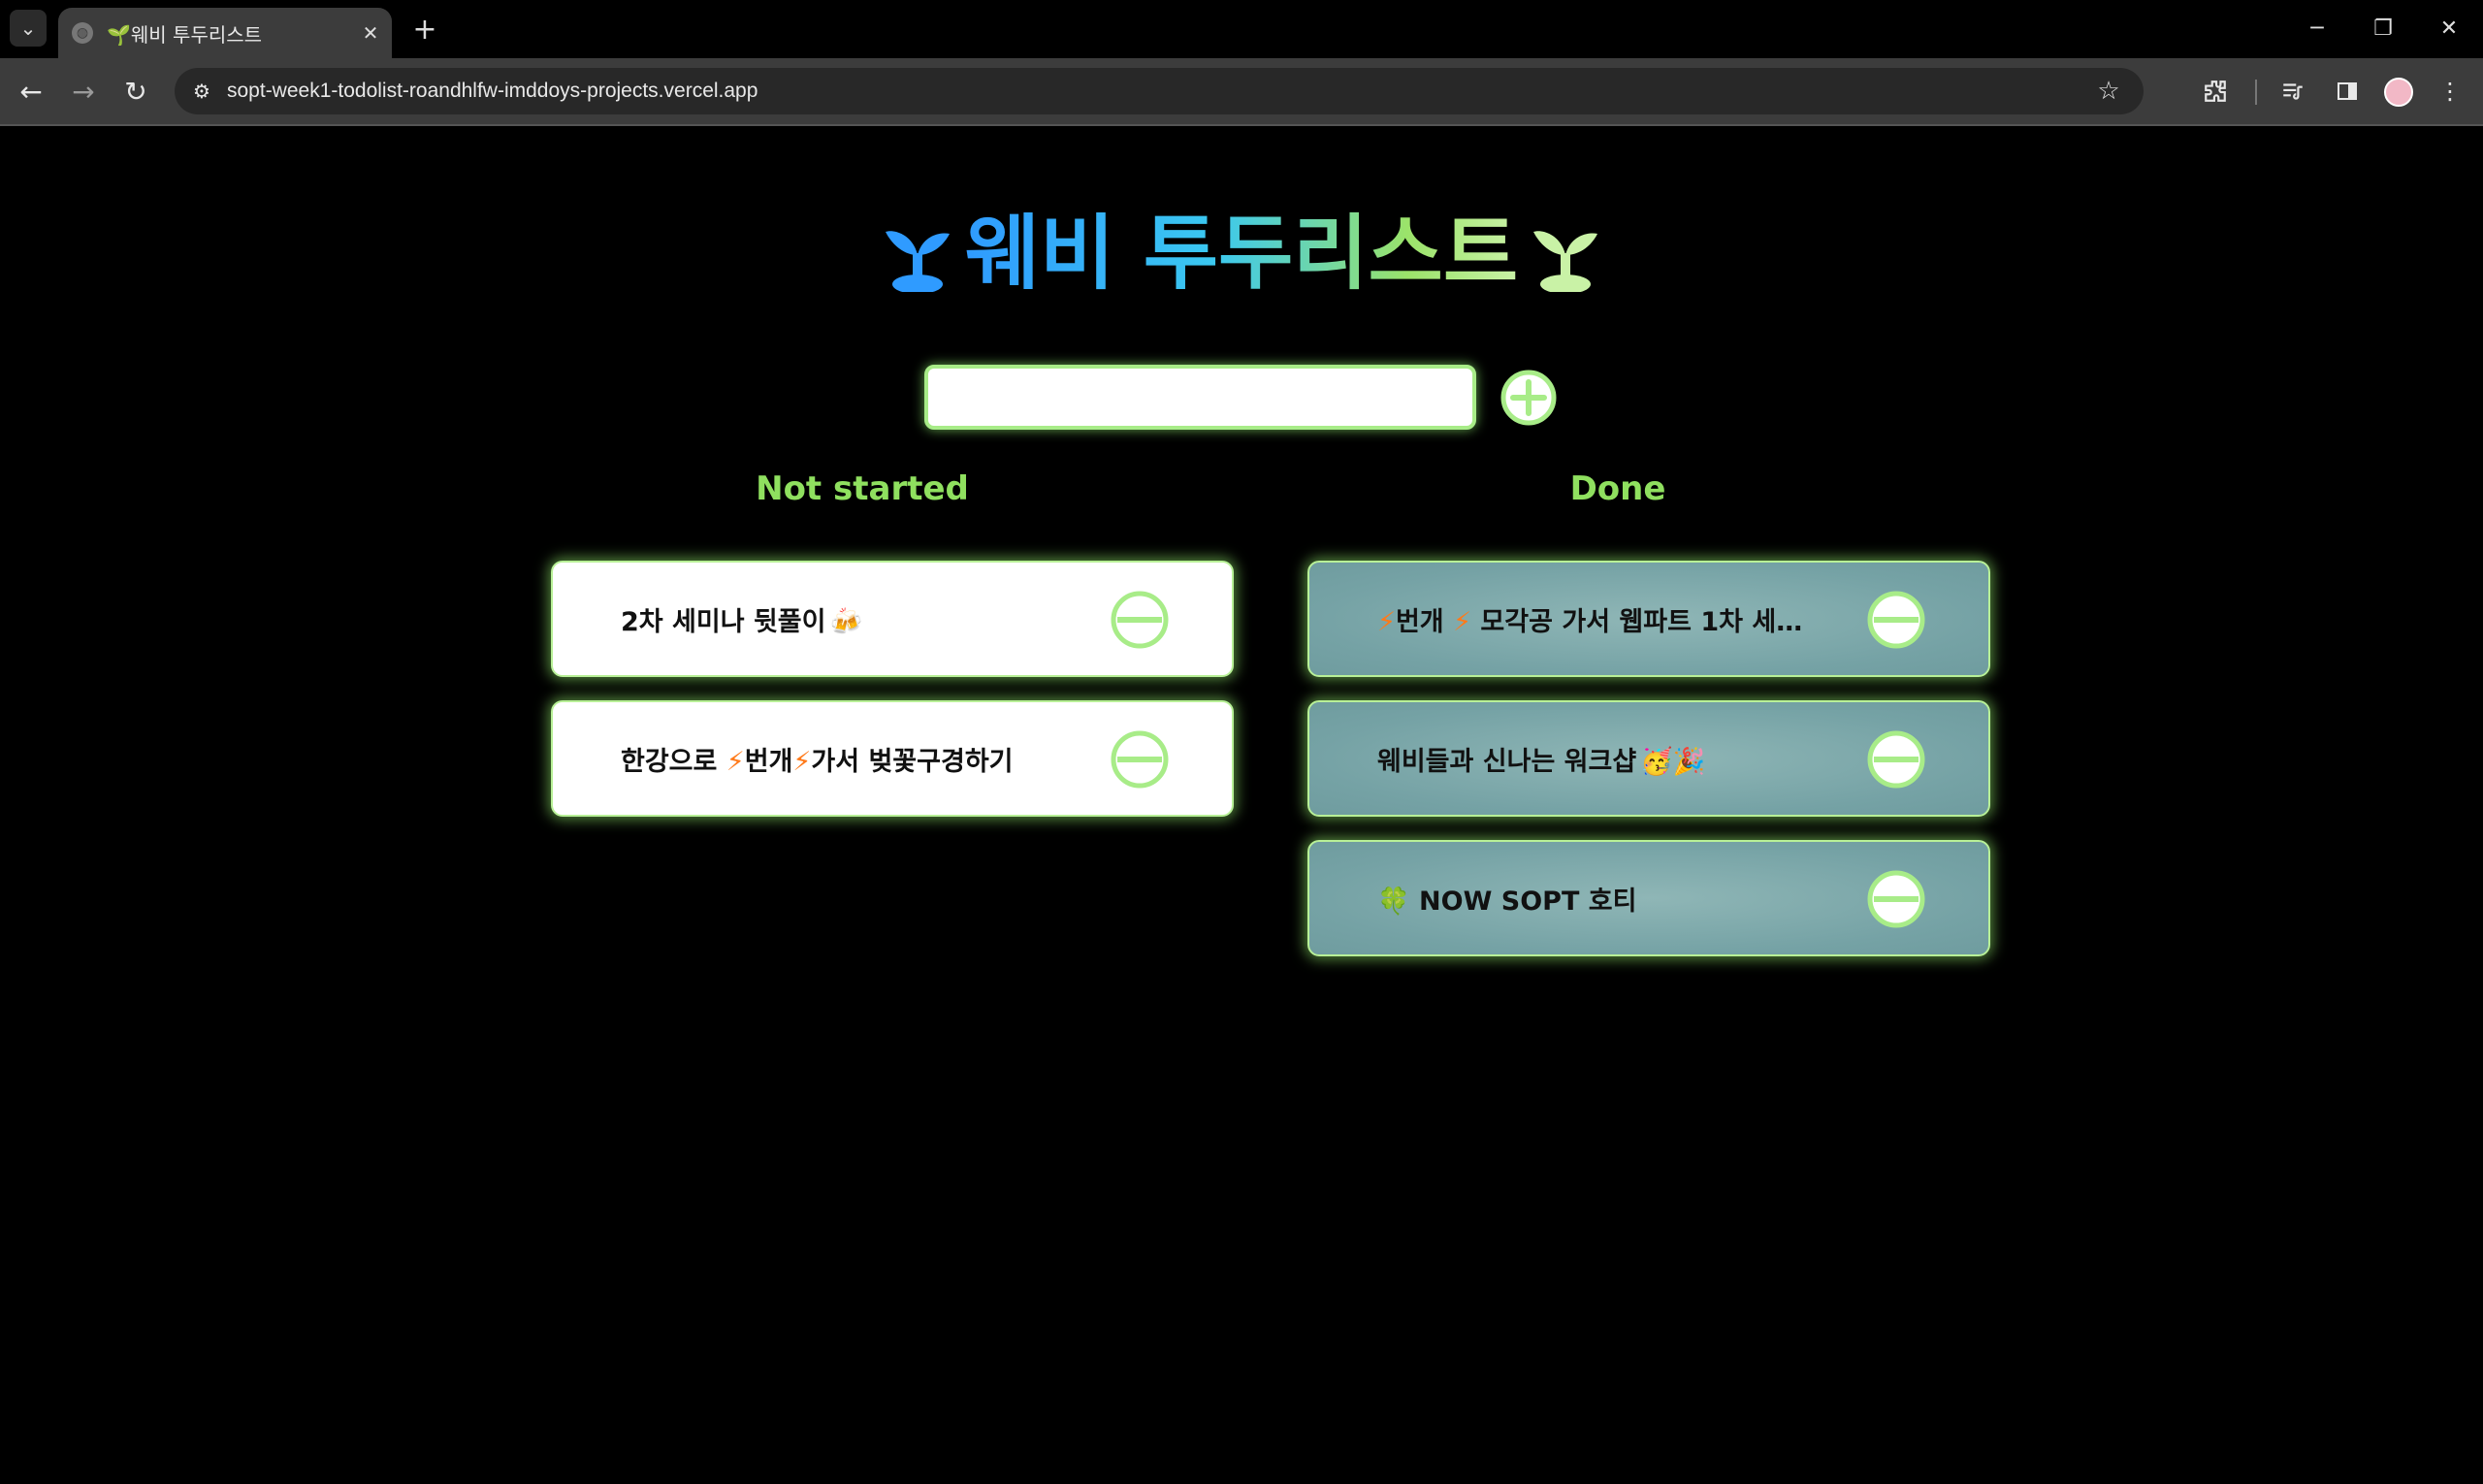 This screenshot has width=2483, height=1484. I want to click on menu-icon: ⋮, so click(2450, 91).